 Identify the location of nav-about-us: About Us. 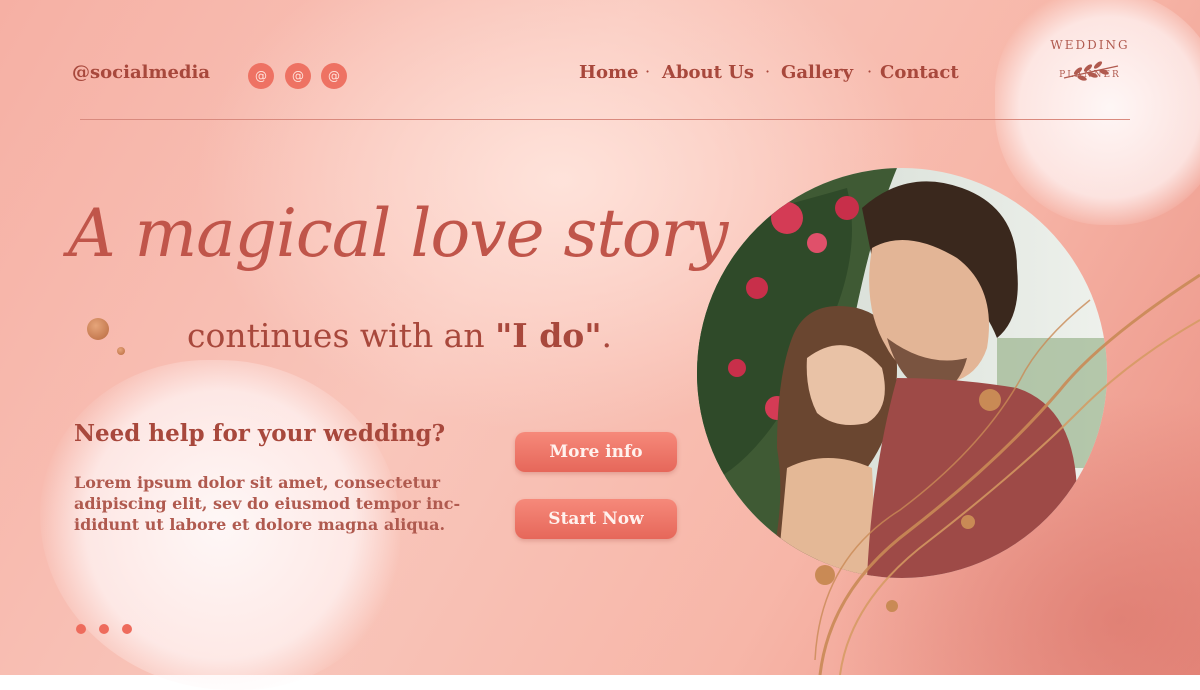
(708, 72).